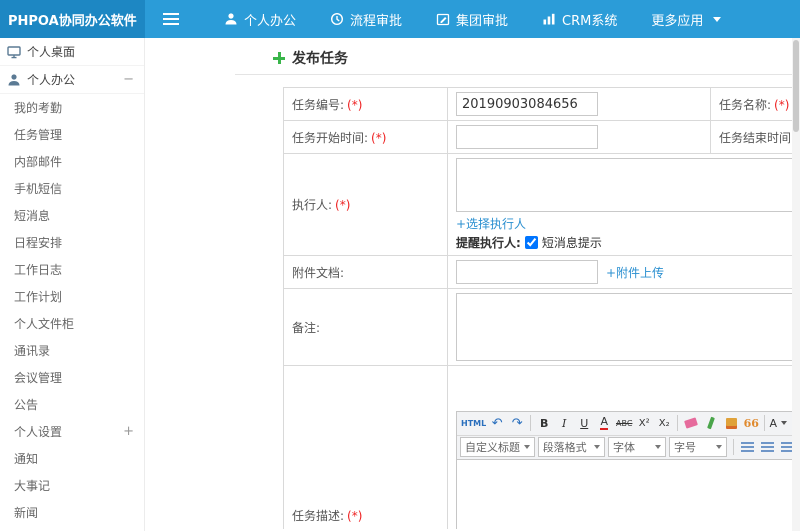  What do you see at coordinates (491, 224) in the screenshot?
I see `choose-executor-link: +选择执行人` at bounding box center [491, 224].